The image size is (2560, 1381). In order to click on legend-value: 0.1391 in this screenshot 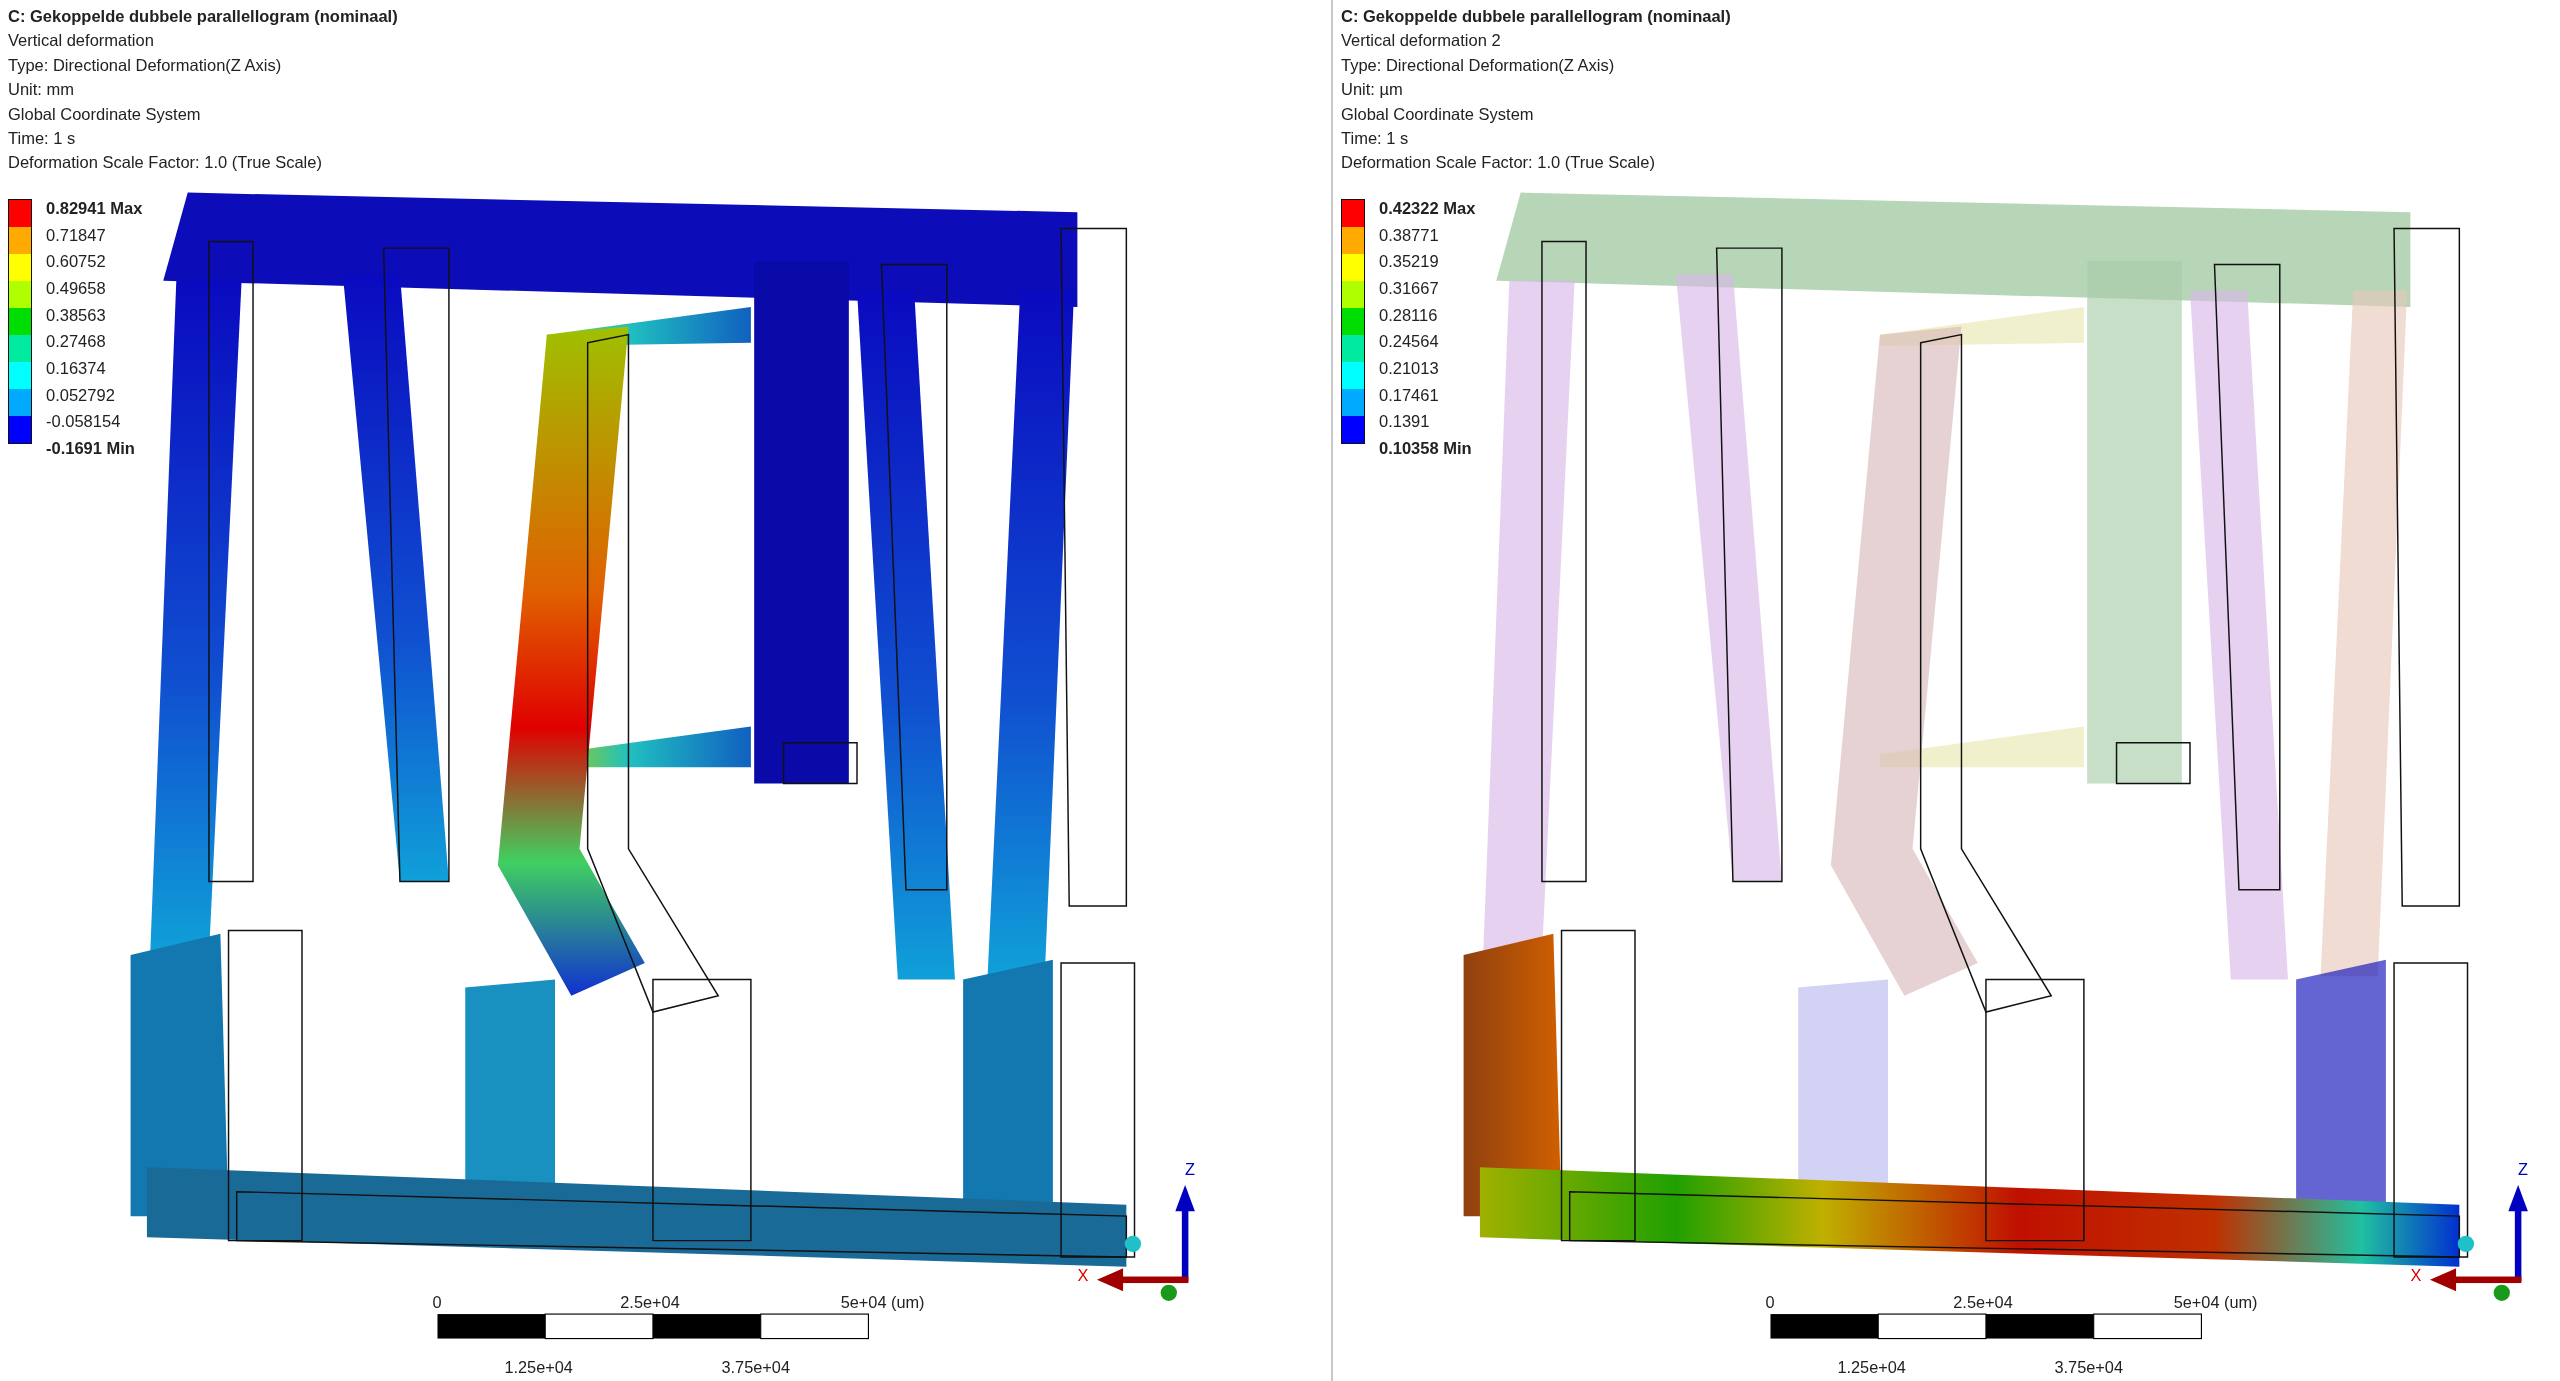, I will do `click(1405, 422)`.